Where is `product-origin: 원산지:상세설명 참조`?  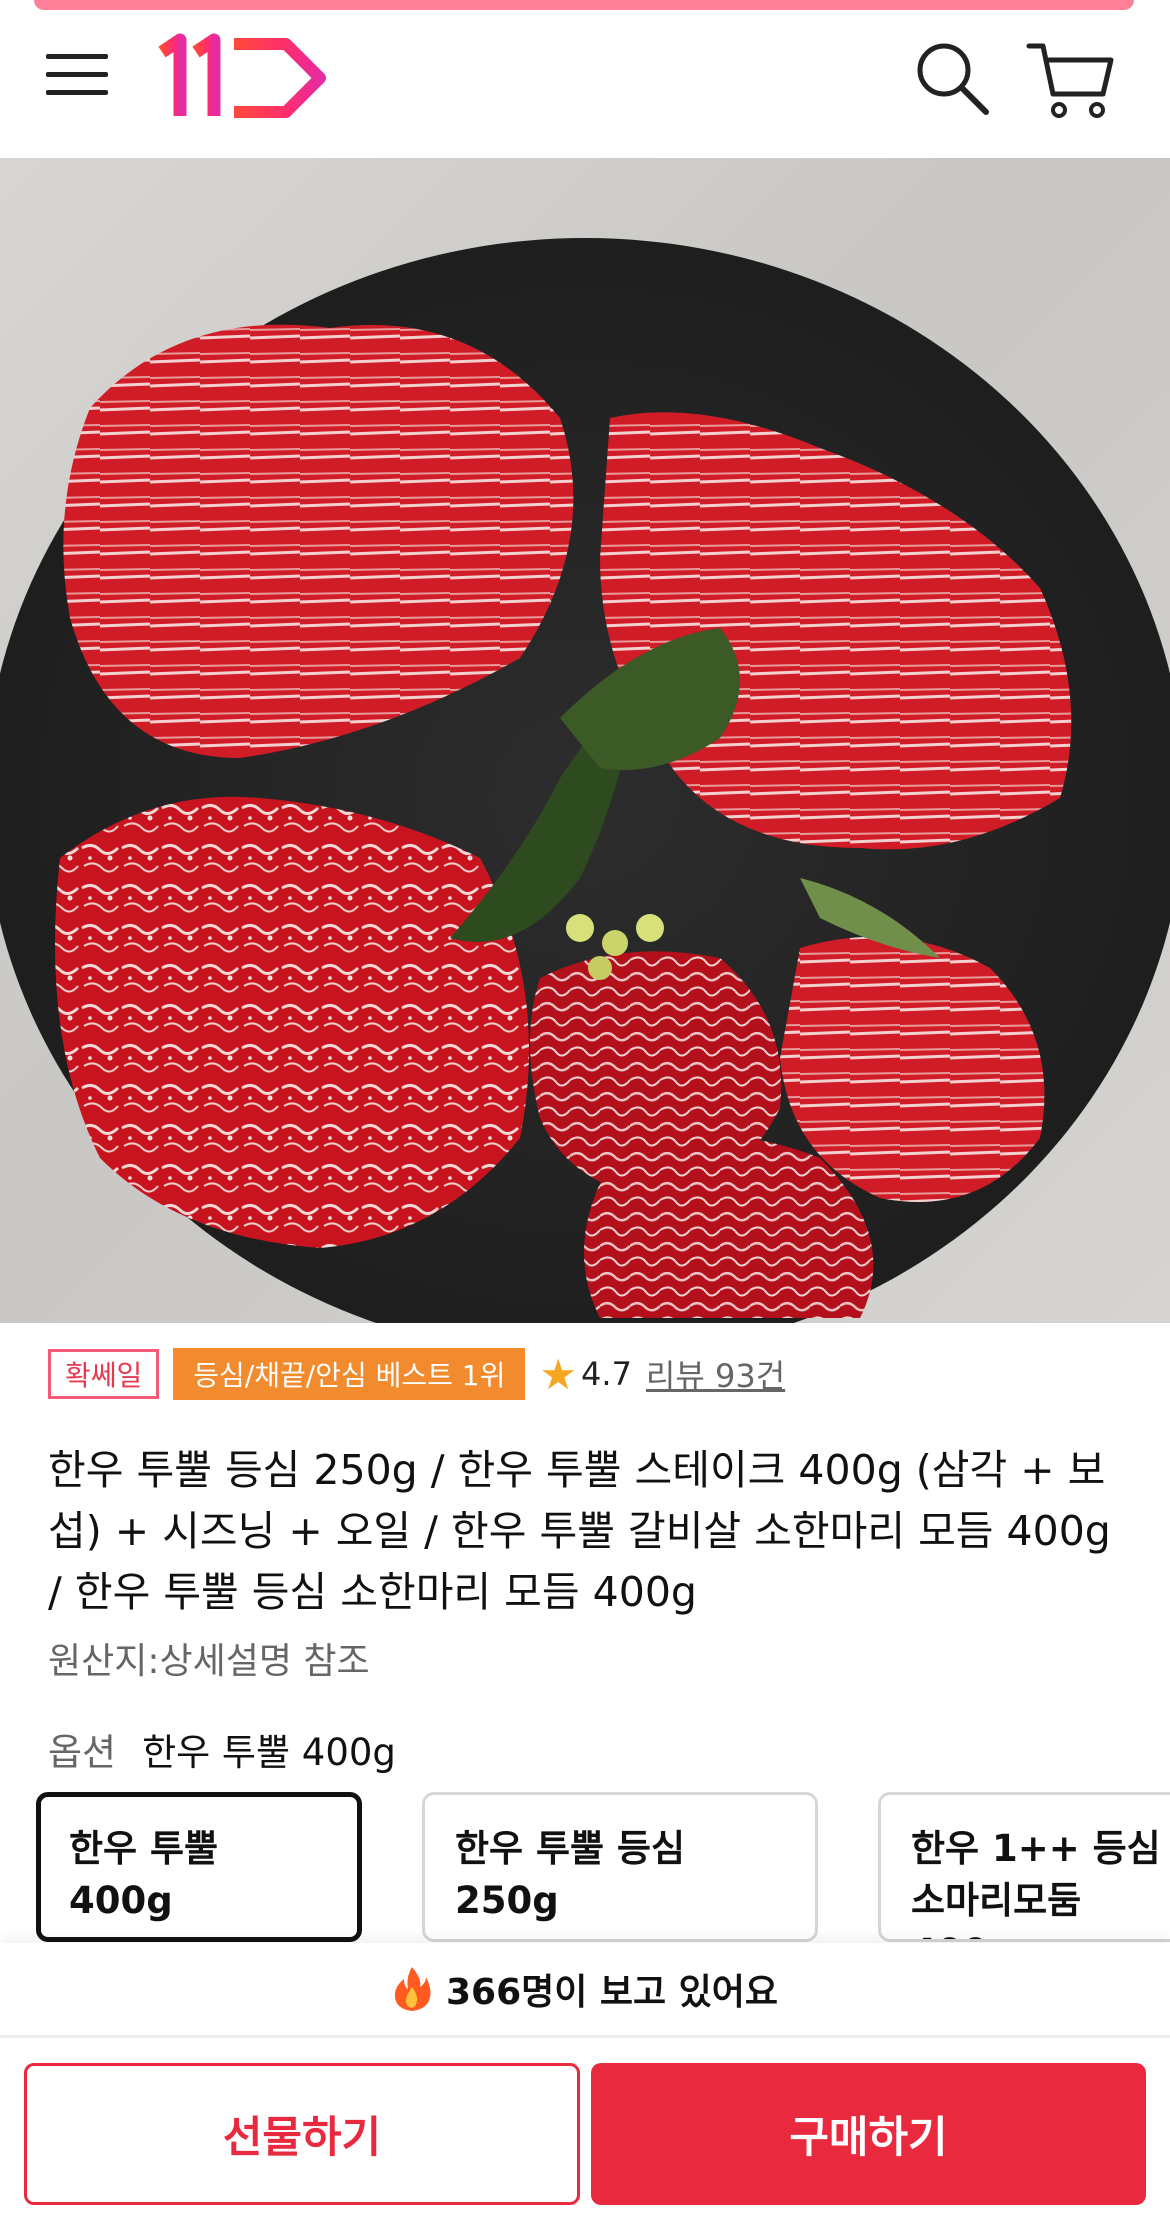 product-origin: 원산지:상세설명 참조 is located at coordinates (209, 1661).